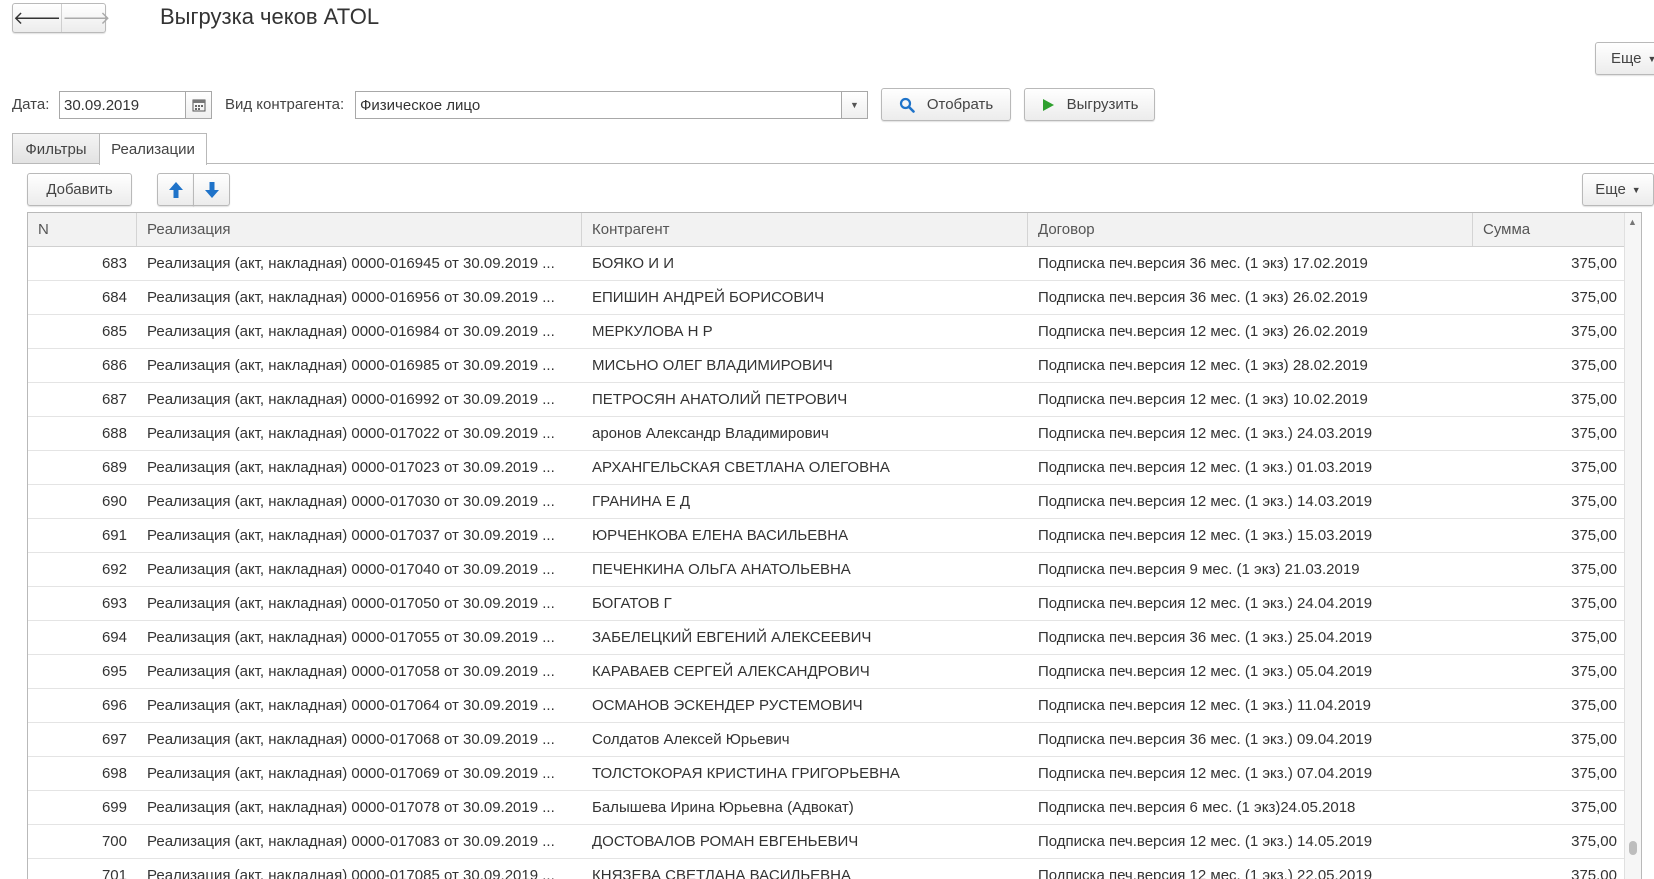 The width and height of the screenshot is (1654, 879). What do you see at coordinates (723, 807) in the screenshot?
I see `cell-contractor: Балышева Ирина Юрьевна (Адвокат)` at bounding box center [723, 807].